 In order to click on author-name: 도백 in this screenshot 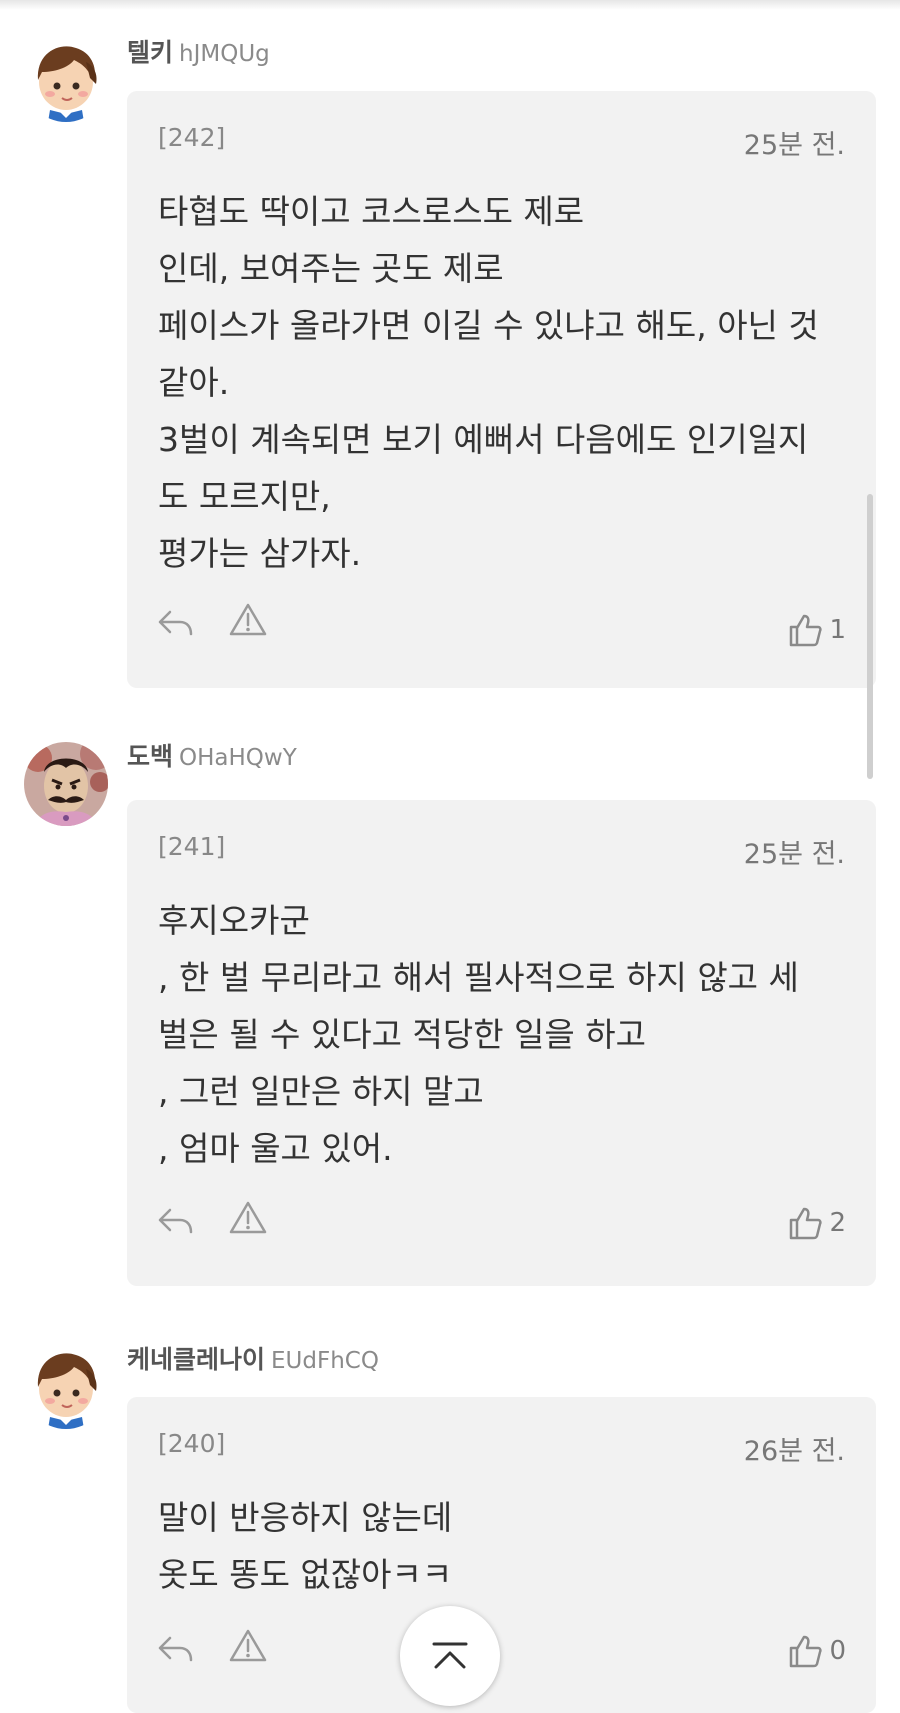, I will do `click(150, 756)`.